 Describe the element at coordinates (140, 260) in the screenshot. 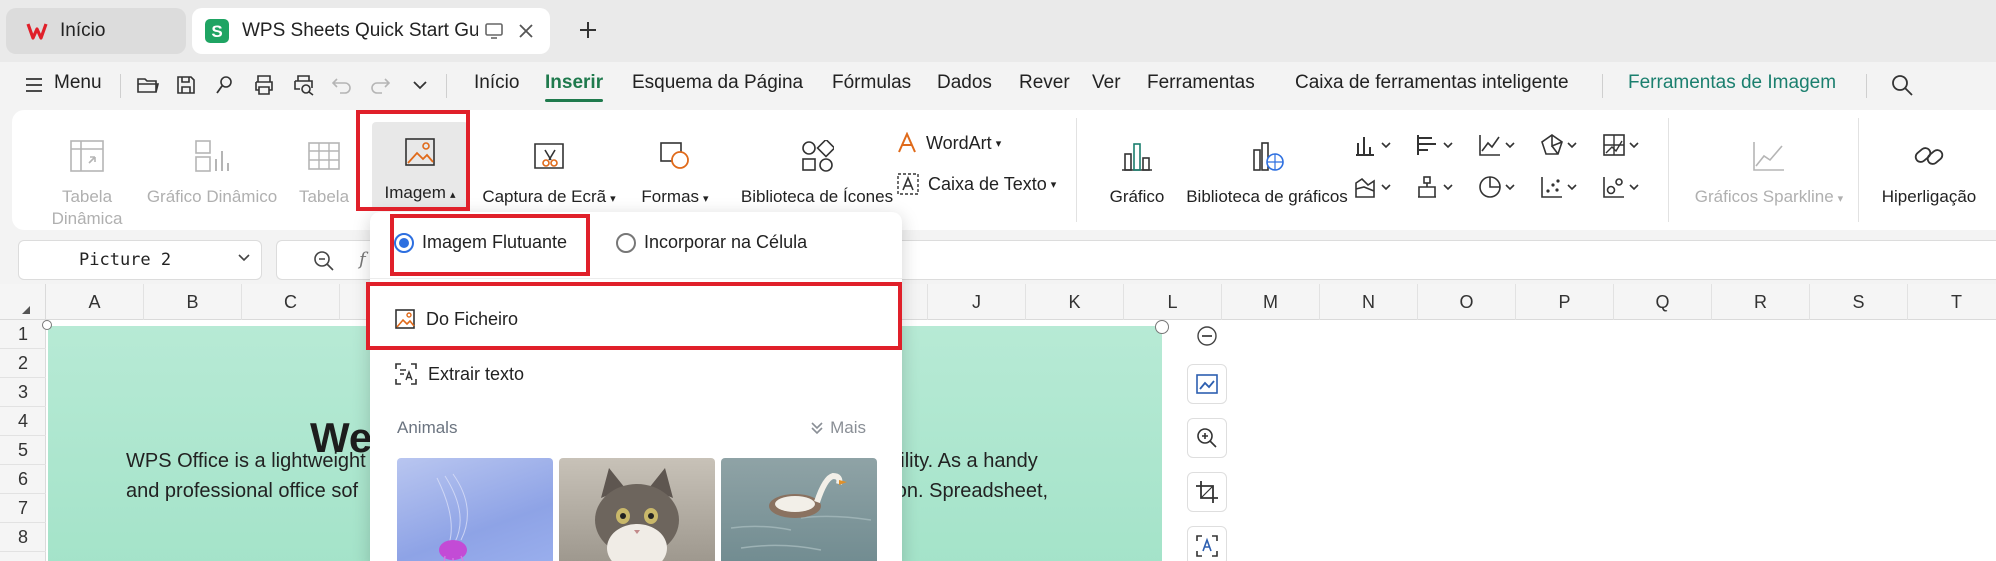

I see `name-box: Picture 2` at that location.